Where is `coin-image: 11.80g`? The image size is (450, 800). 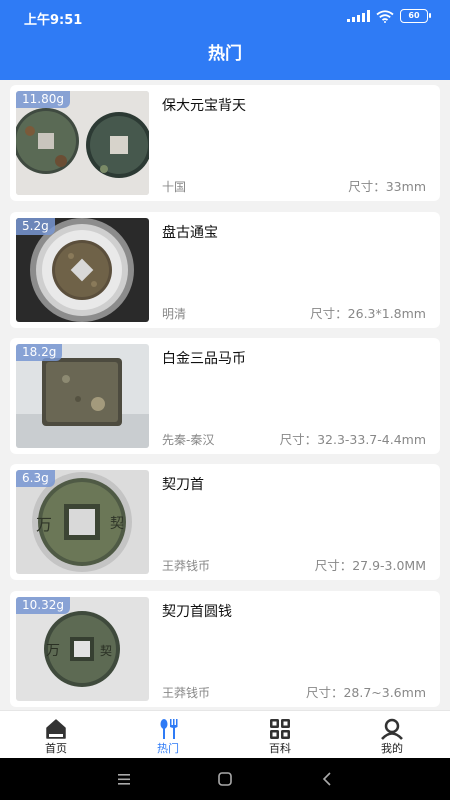
coin-image: 11.80g is located at coordinates (82, 143).